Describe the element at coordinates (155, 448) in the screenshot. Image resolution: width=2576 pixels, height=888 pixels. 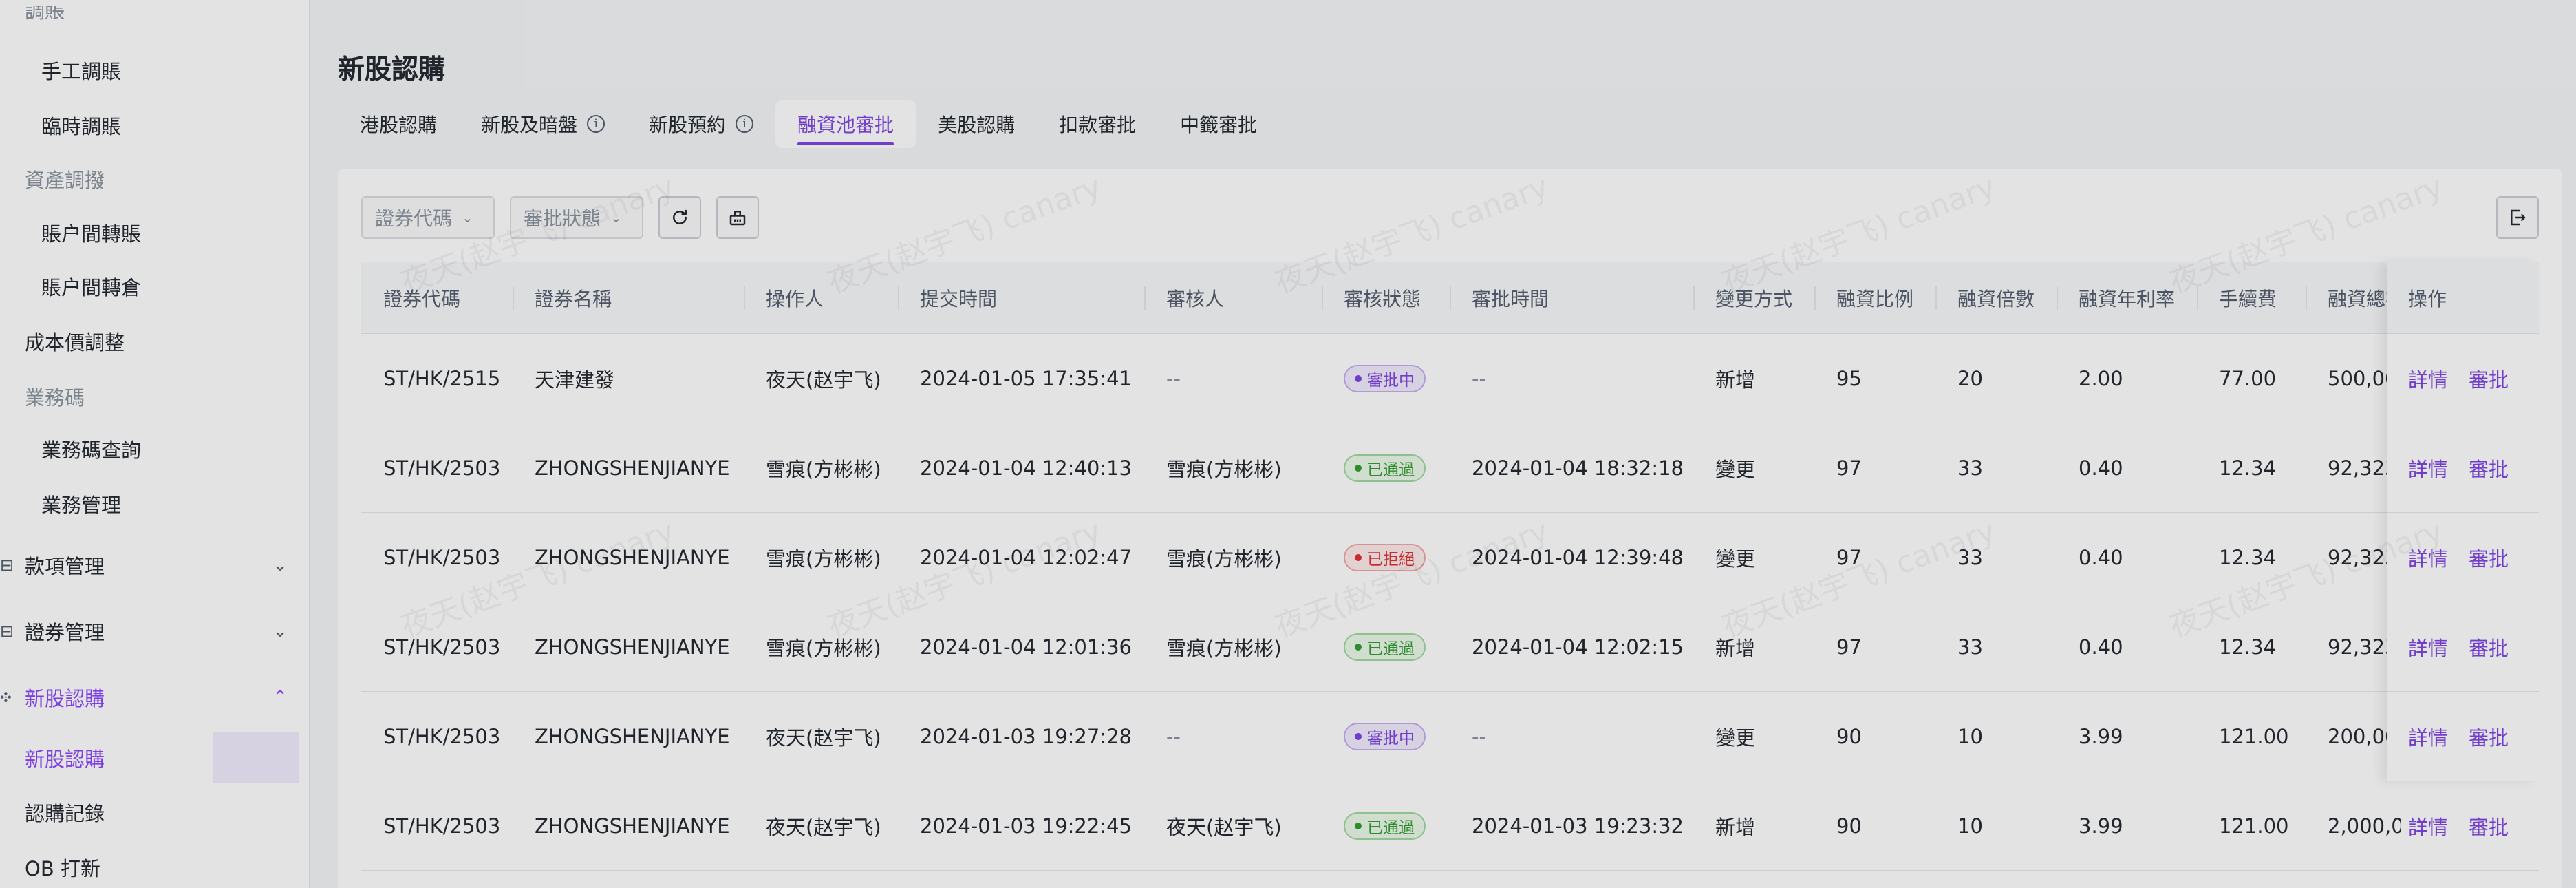
I see `sidebar-item-business-code-query: 業務碼查詢` at that location.